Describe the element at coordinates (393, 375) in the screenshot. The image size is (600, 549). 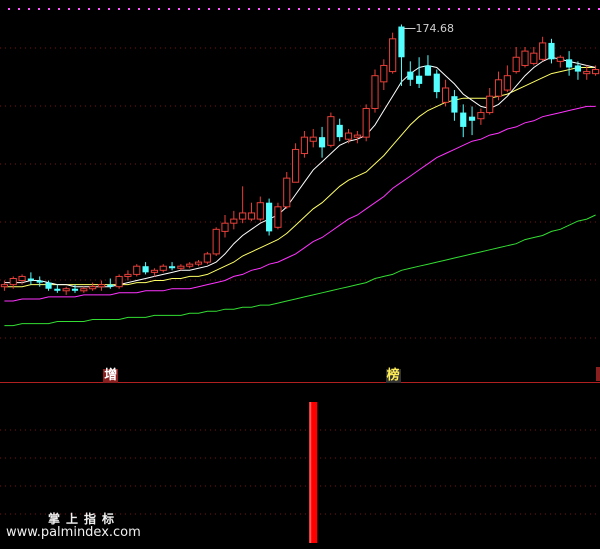
I see `signal-label-bang: 榜` at that location.